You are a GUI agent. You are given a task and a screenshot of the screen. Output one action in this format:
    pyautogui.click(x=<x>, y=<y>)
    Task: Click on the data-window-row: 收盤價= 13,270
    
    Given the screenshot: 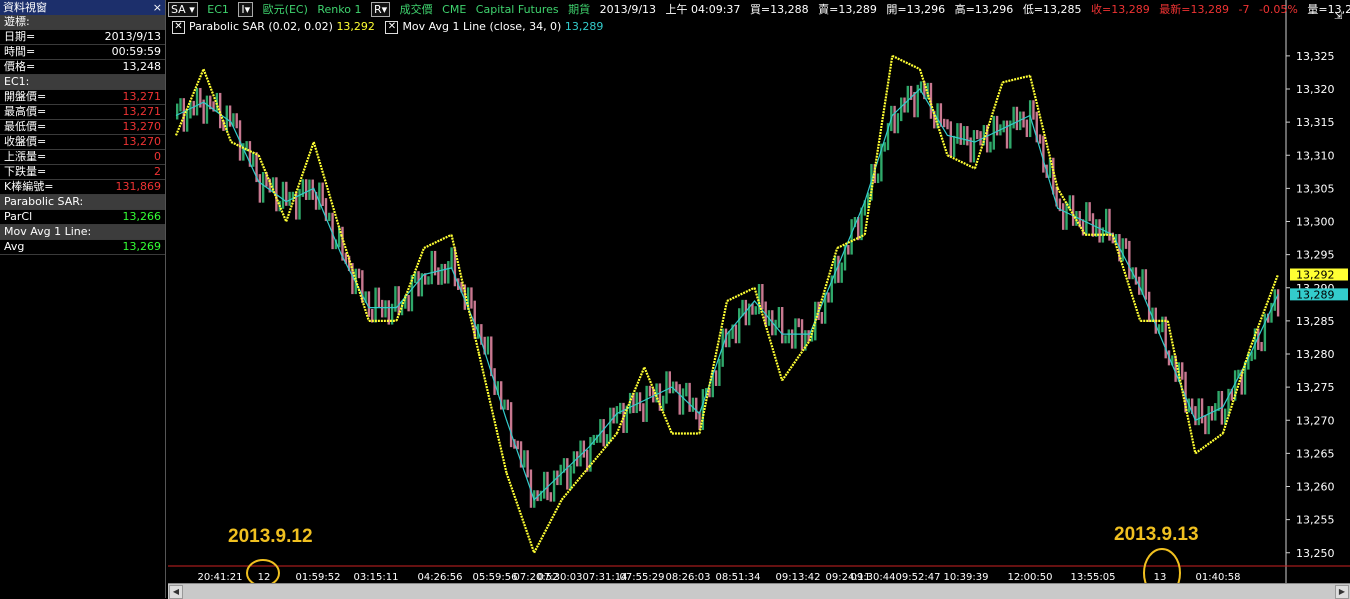 What is the action you would take?
    pyautogui.click(x=82, y=142)
    